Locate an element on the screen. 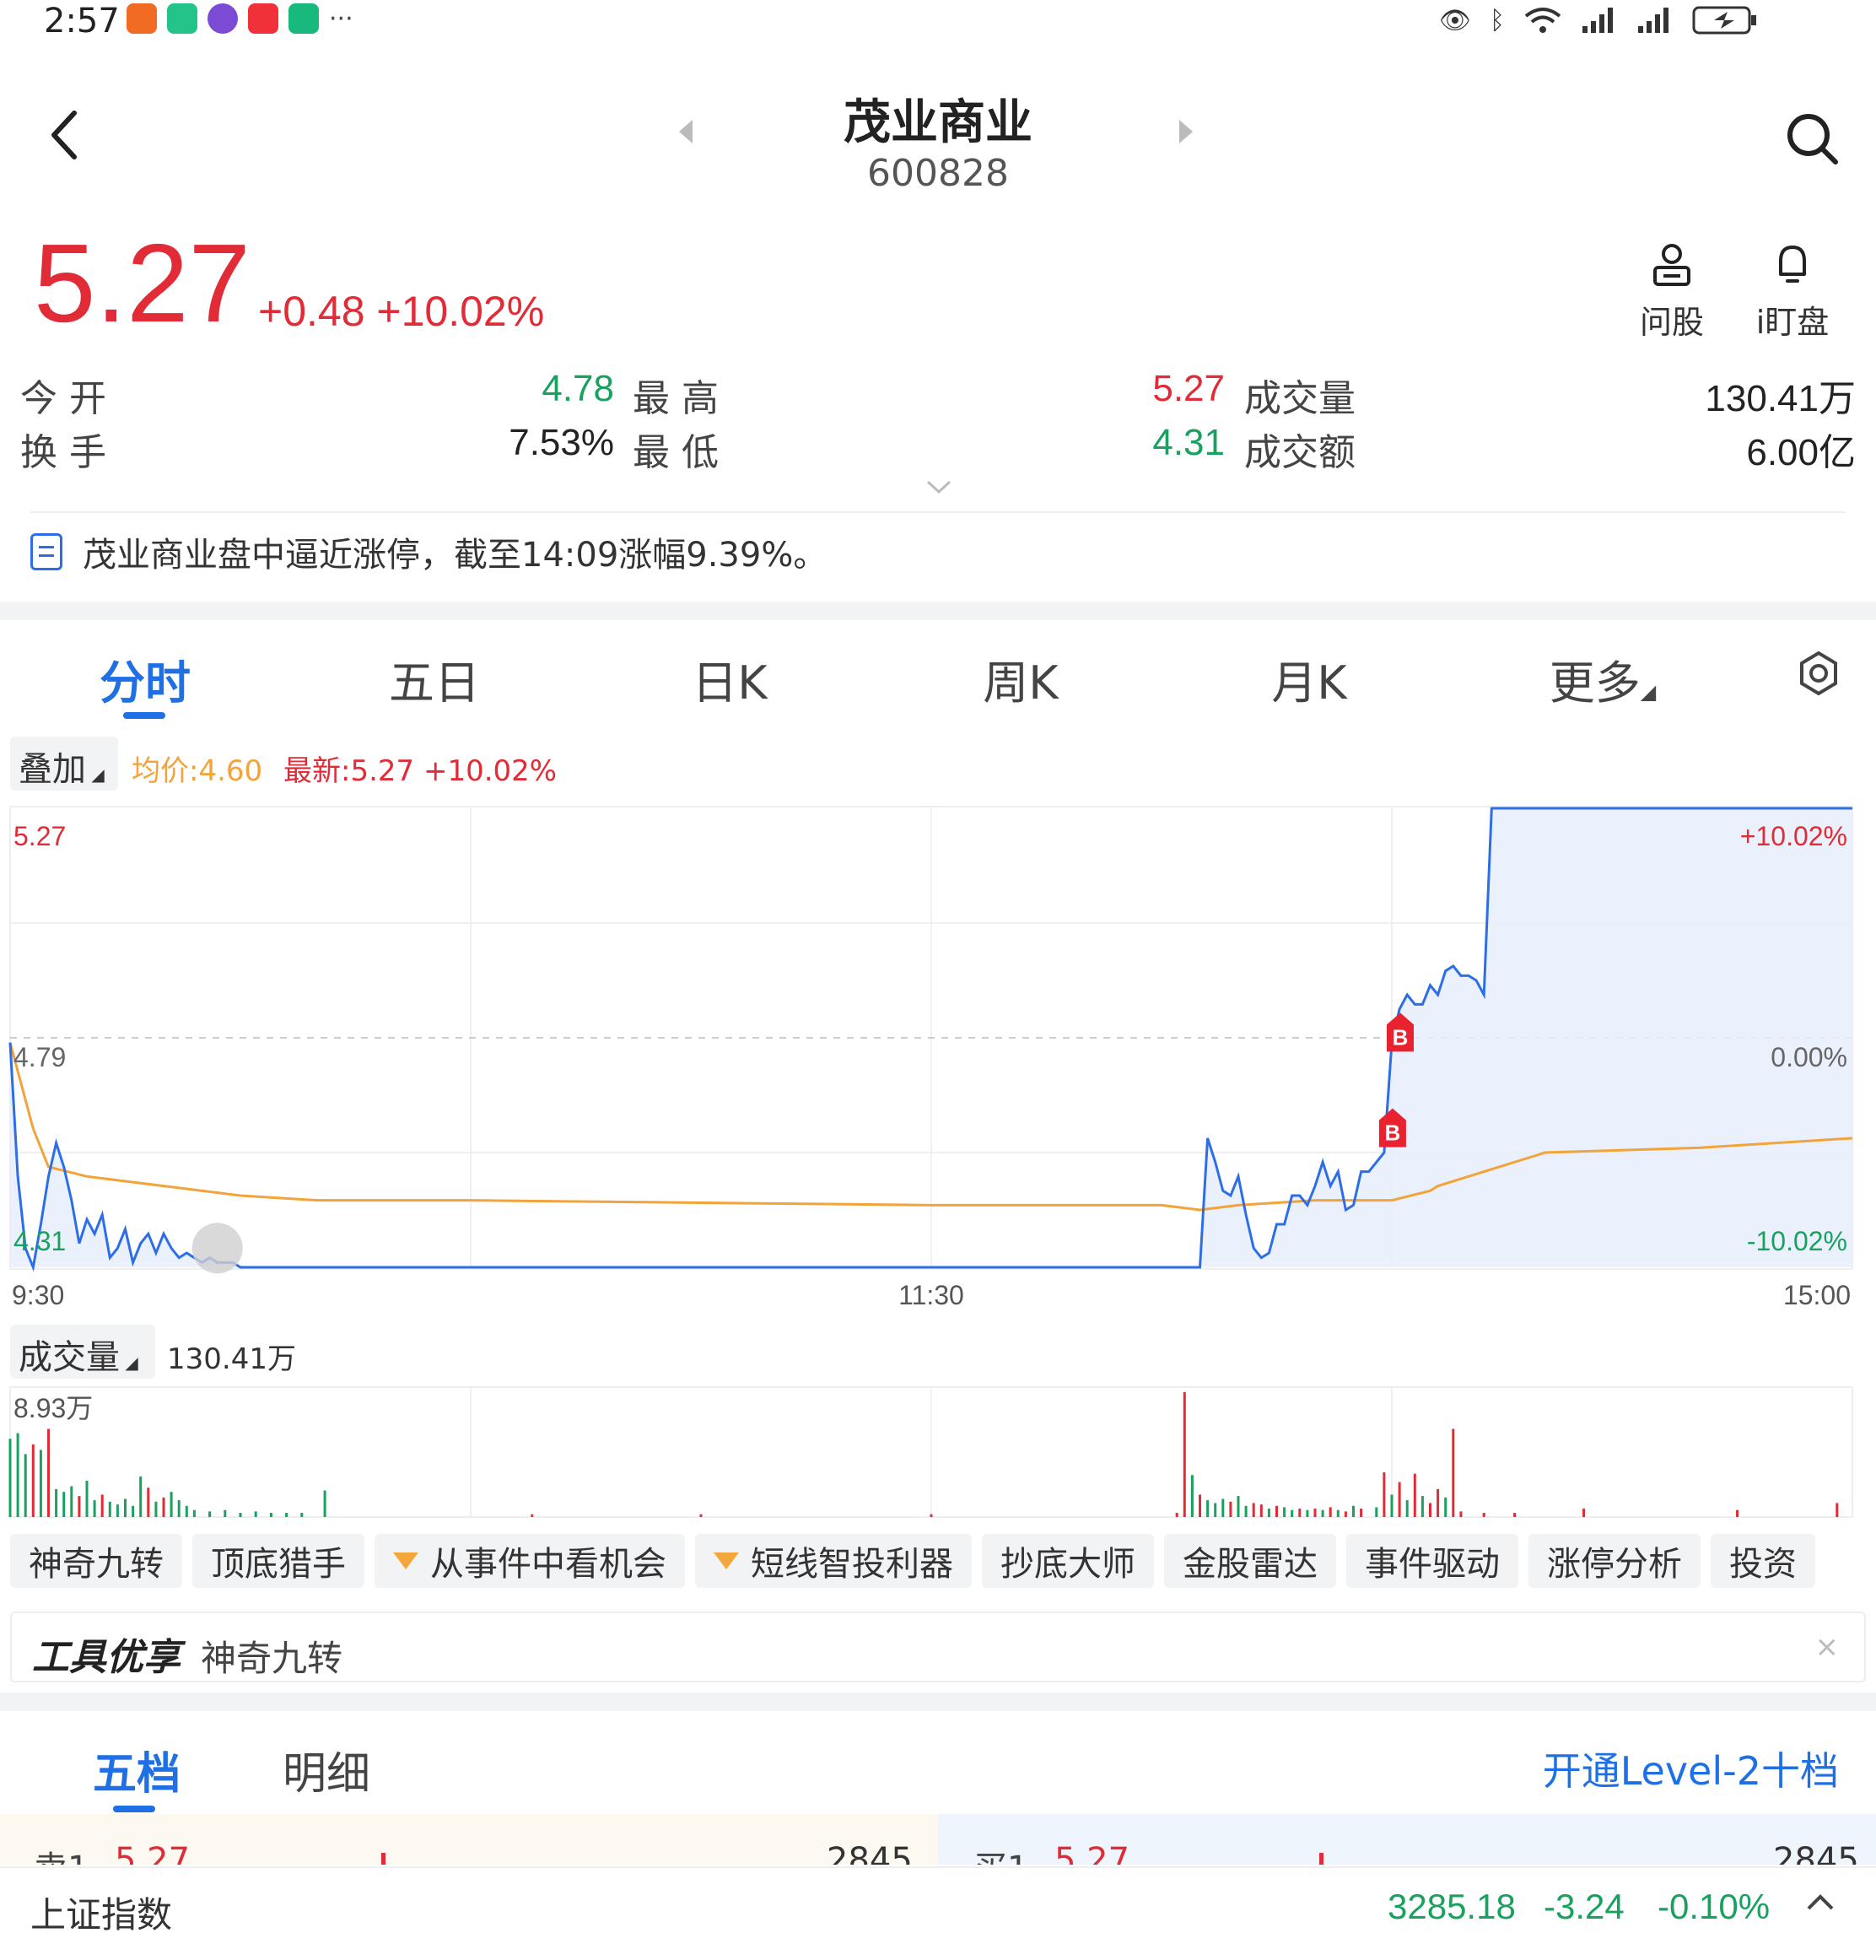 The width and height of the screenshot is (1876, 1960). tab-five-day: 五日 is located at coordinates (434, 678).